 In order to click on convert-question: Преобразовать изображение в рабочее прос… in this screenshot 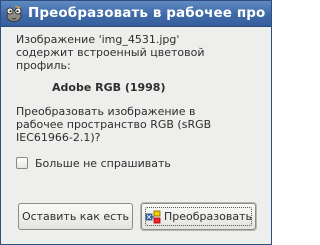, I will do `click(138, 124)`.